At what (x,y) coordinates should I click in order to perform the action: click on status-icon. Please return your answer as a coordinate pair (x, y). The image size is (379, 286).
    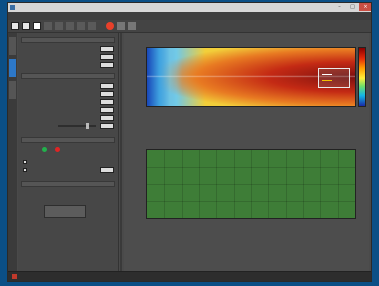
    Looking at the image, I should click on (14, 276).